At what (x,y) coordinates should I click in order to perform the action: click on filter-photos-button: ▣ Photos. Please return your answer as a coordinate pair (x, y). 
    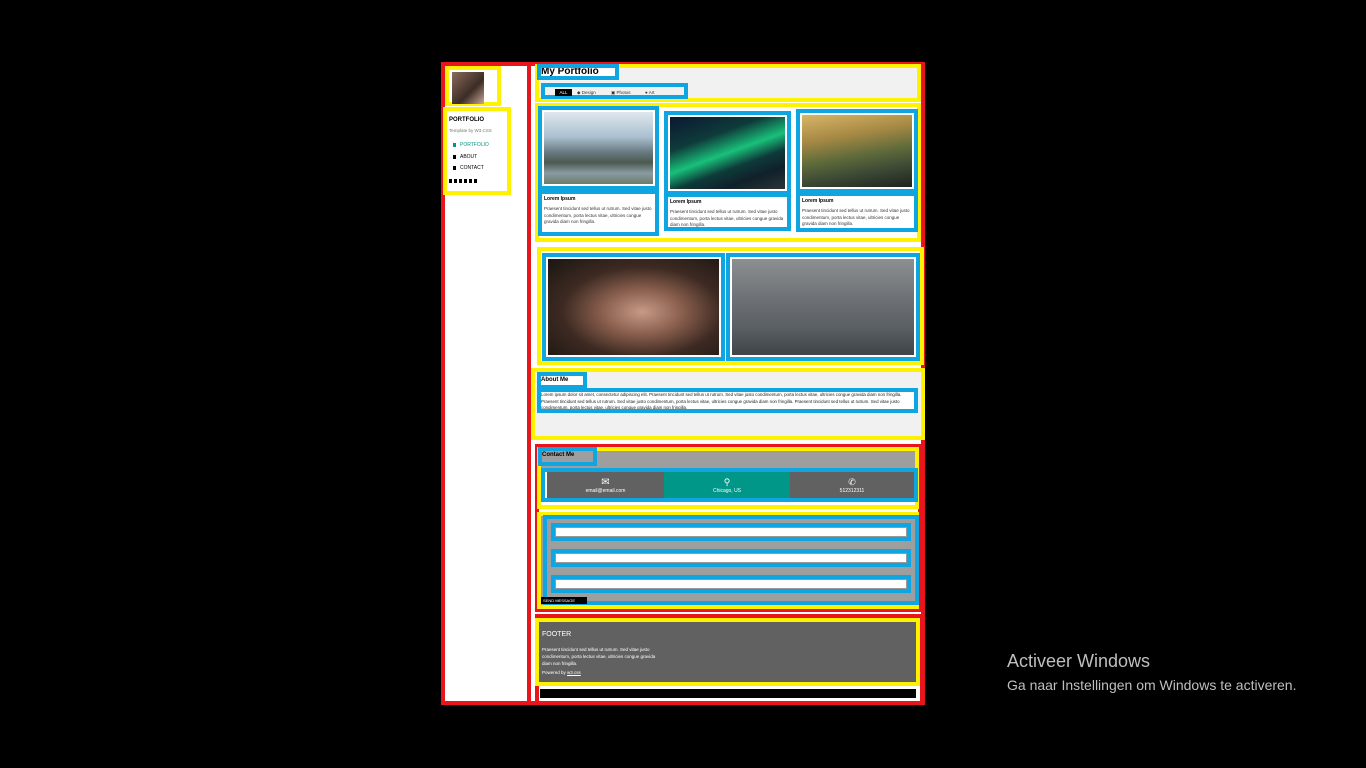
    Looking at the image, I should click on (621, 92).